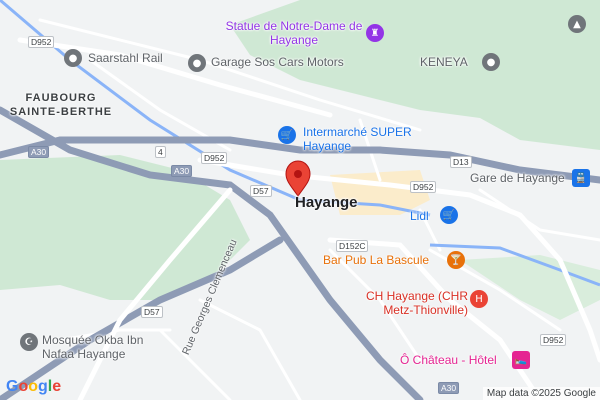 This screenshot has width=600, height=400. I want to click on poi-label-lidl: Lidl, so click(419, 216).